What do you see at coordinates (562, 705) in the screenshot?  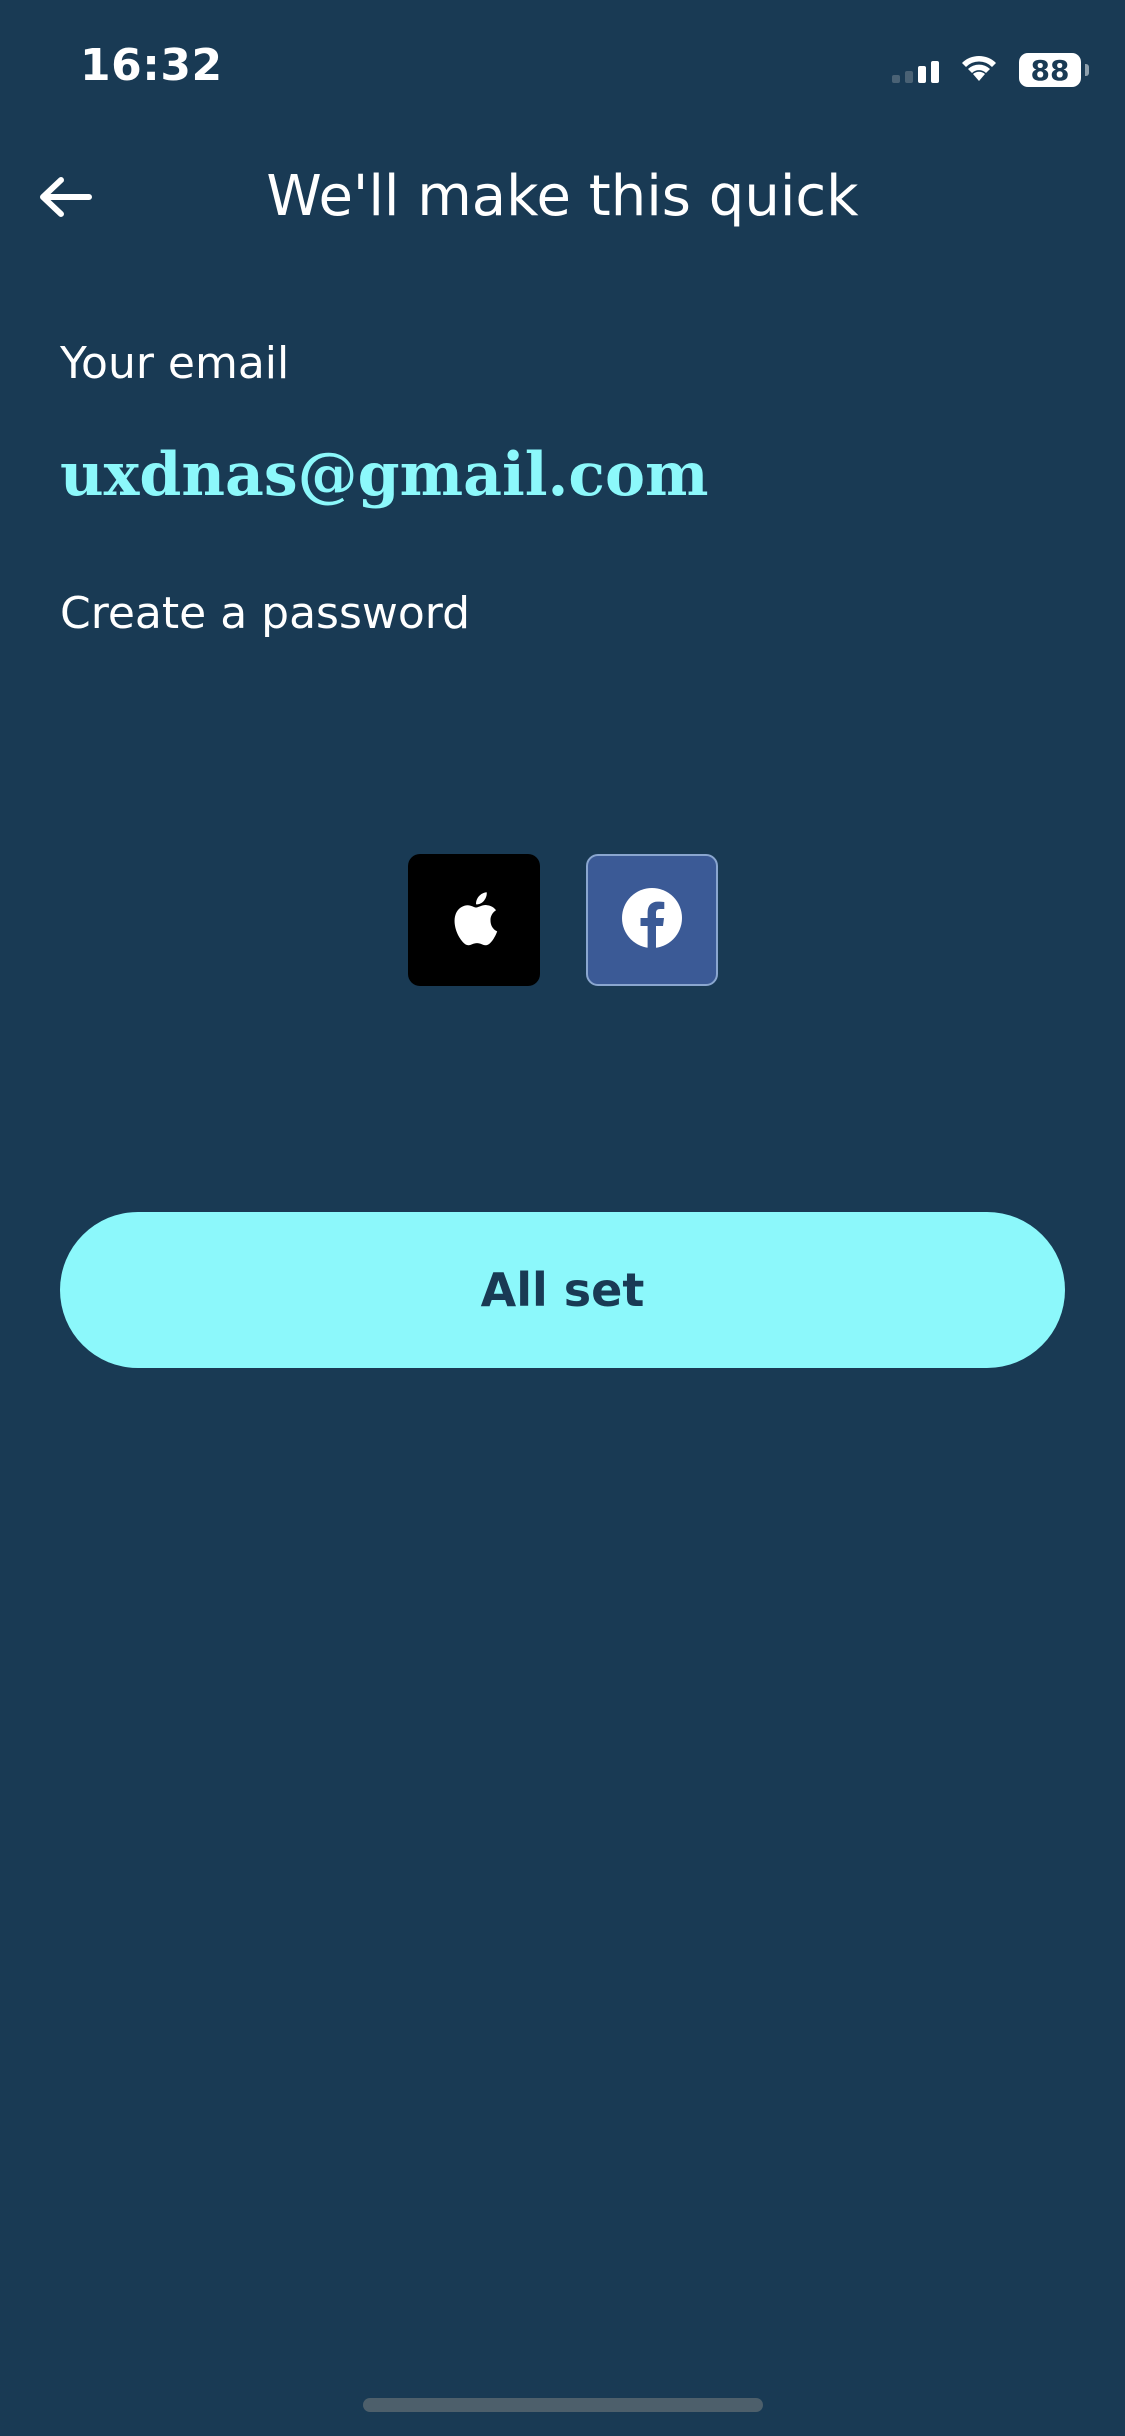 I see `password-field` at bounding box center [562, 705].